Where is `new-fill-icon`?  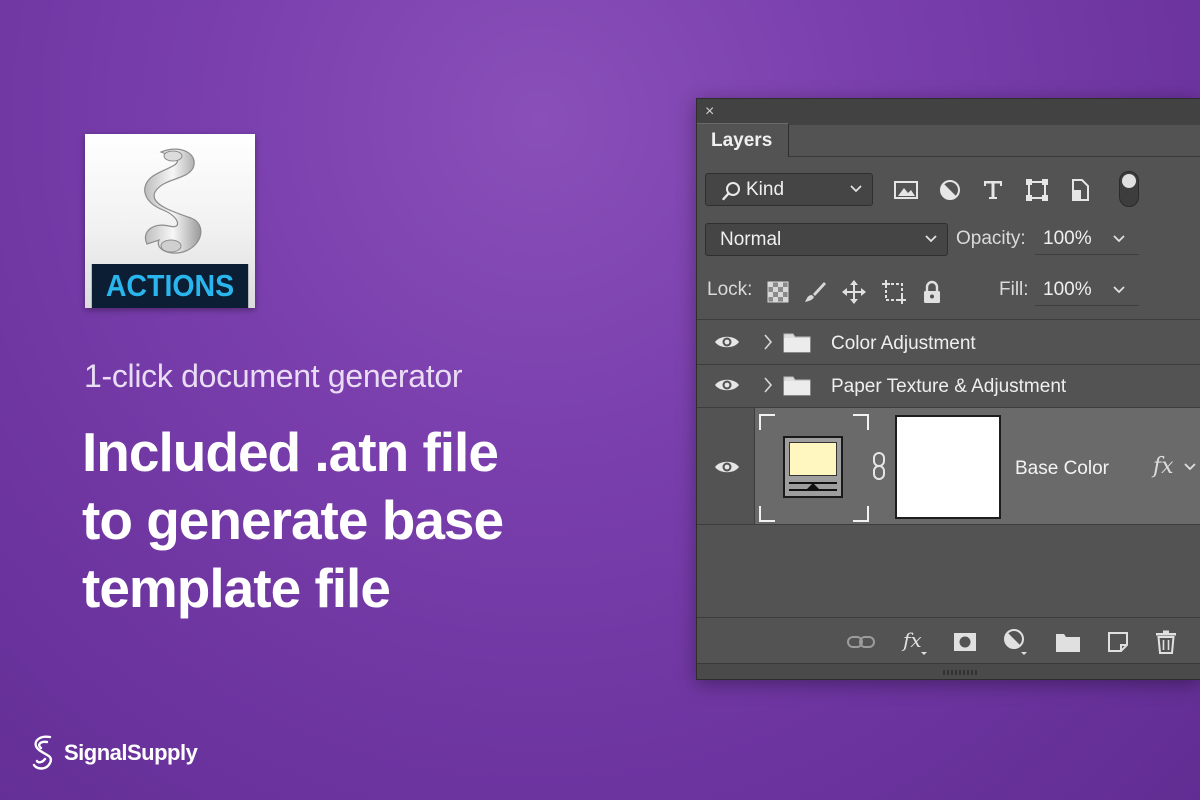 new-fill-icon is located at coordinates (1016, 642).